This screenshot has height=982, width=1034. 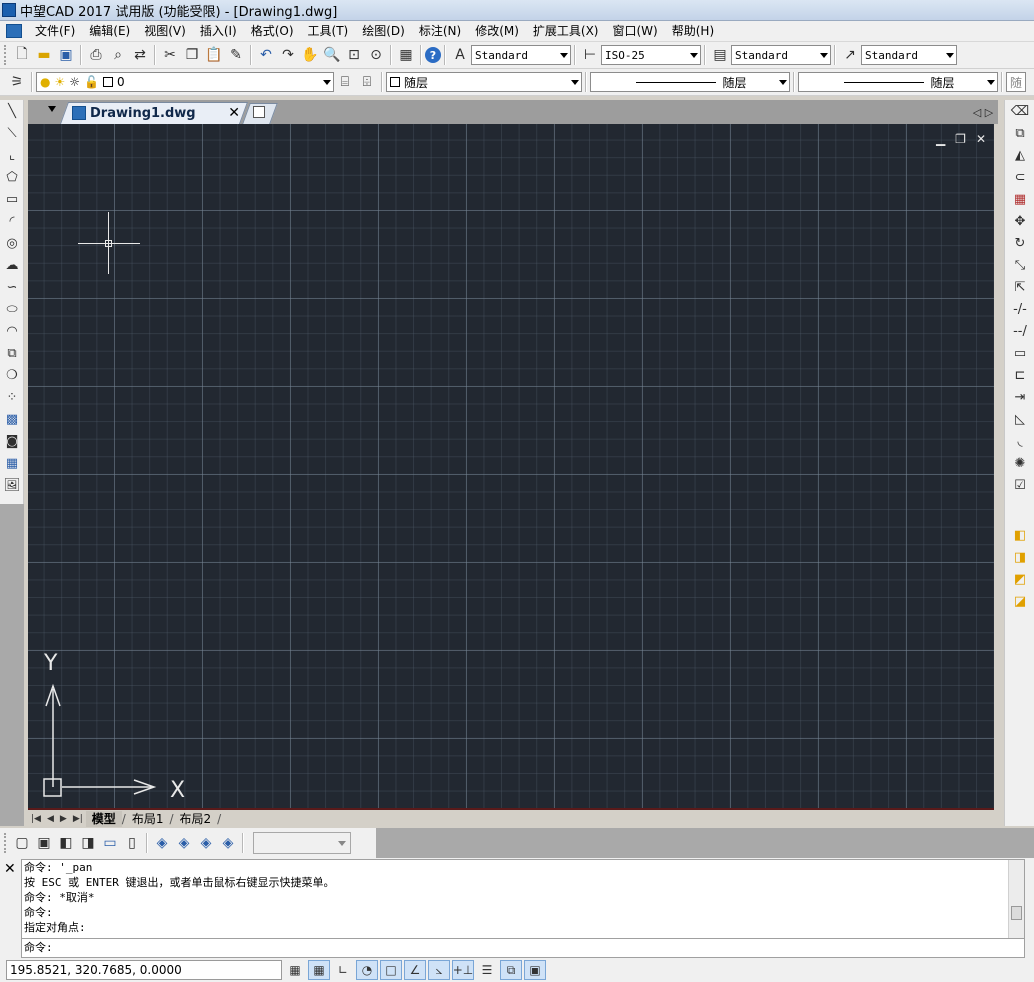 What do you see at coordinates (12, 397) in the screenshot?
I see `point-icon: ⁘` at bounding box center [12, 397].